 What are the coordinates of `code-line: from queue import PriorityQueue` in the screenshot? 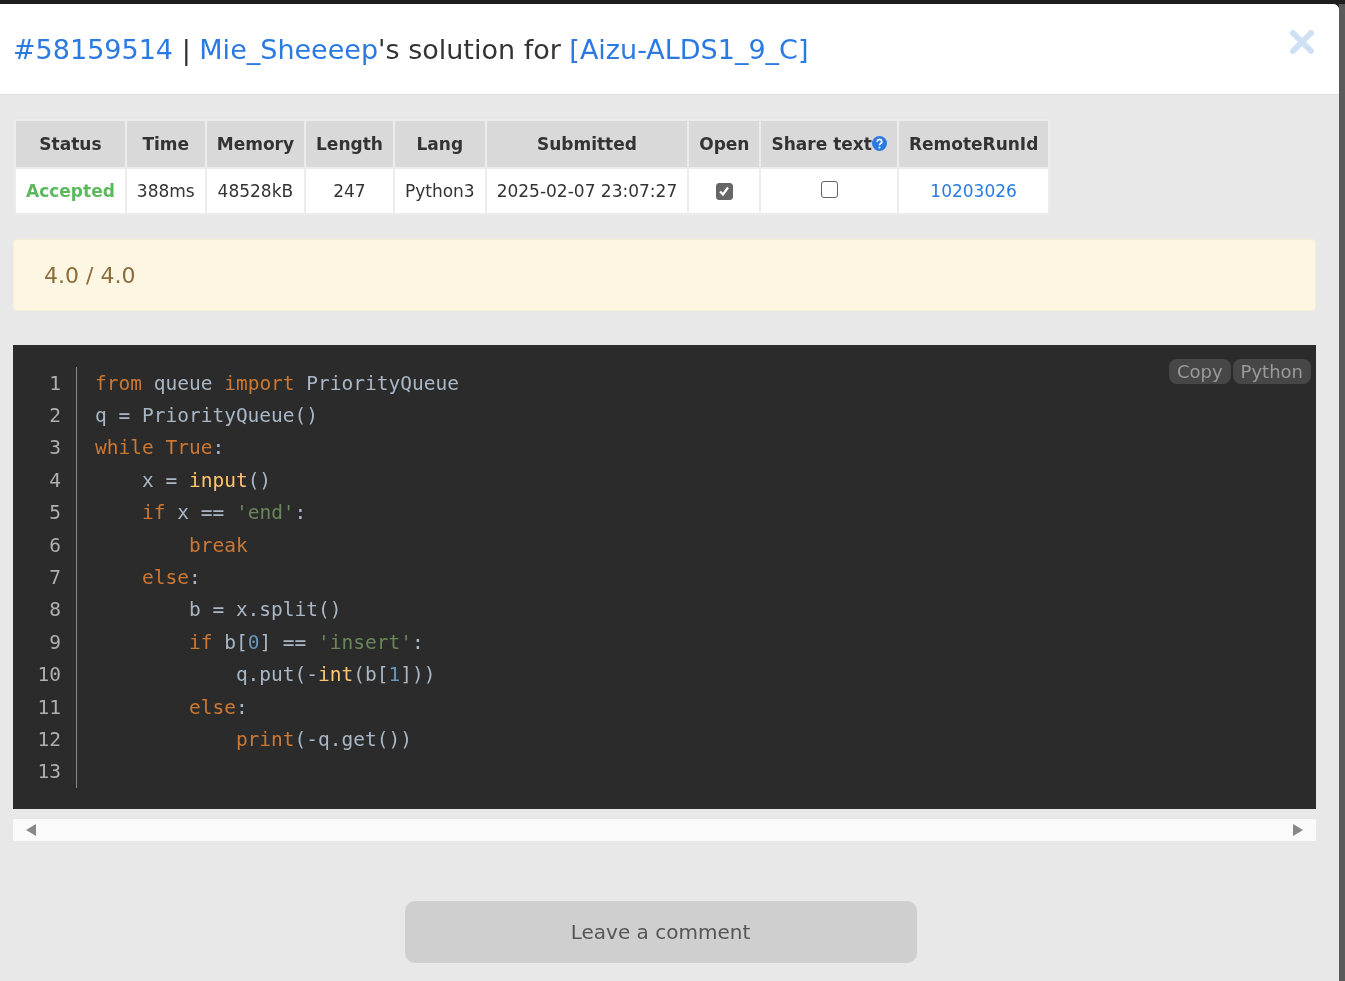 It's located at (277, 383).